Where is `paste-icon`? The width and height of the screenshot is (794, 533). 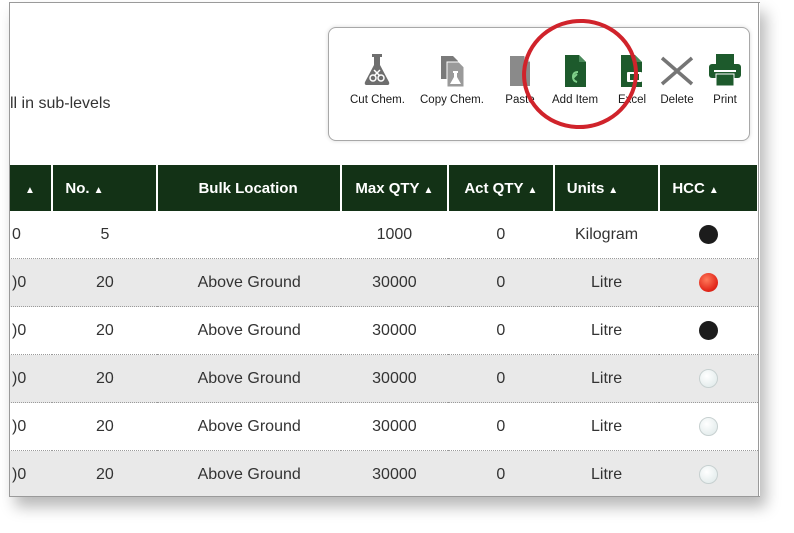
paste-icon is located at coordinates (520, 72).